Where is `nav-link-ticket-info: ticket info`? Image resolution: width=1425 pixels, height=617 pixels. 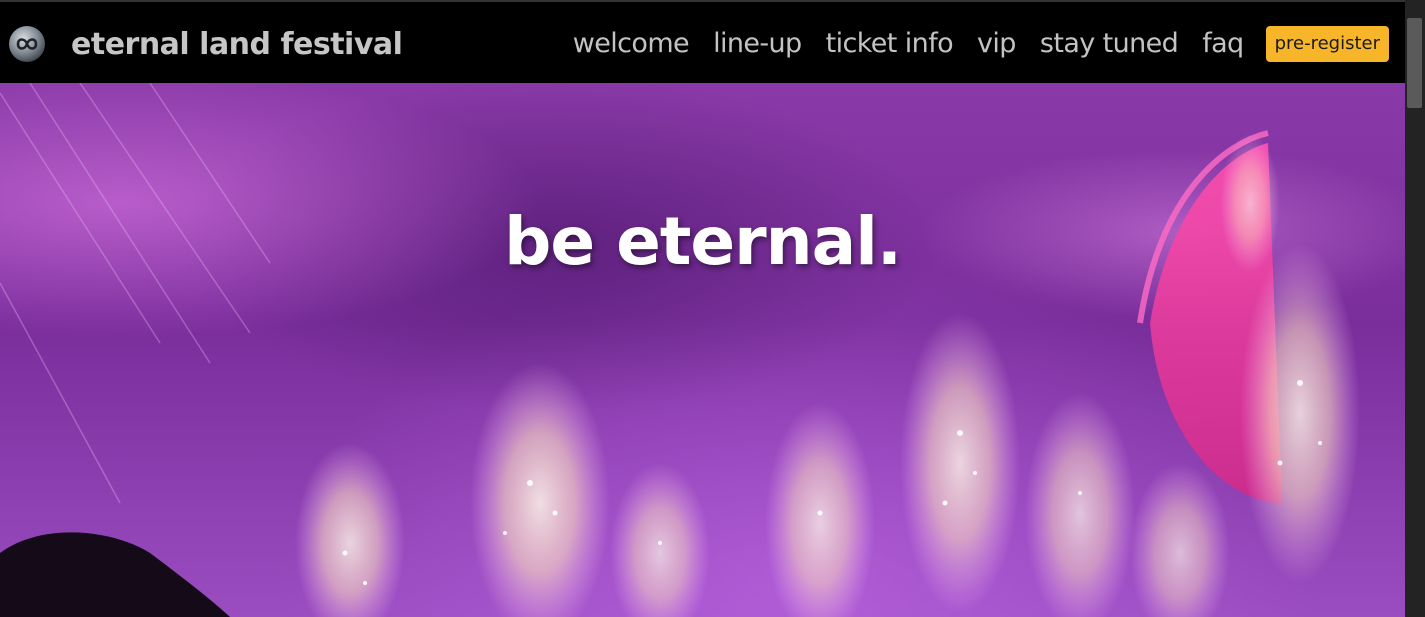
nav-link-ticket-info: ticket info is located at coordinates (890, 44).